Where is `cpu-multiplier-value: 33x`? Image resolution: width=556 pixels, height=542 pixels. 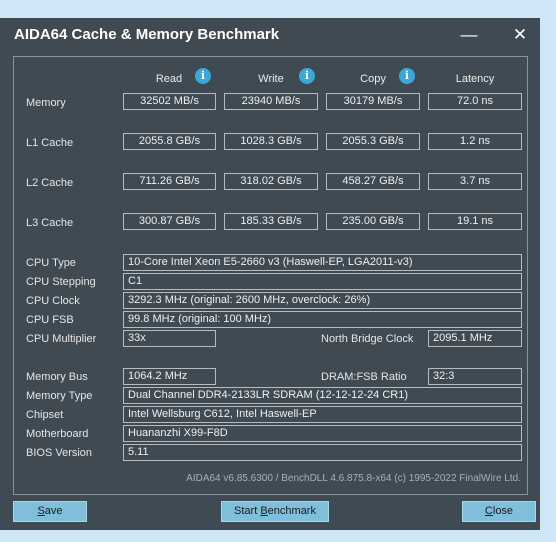
cpu-multiplier-value: 33x is located at coordinates (169, 338).